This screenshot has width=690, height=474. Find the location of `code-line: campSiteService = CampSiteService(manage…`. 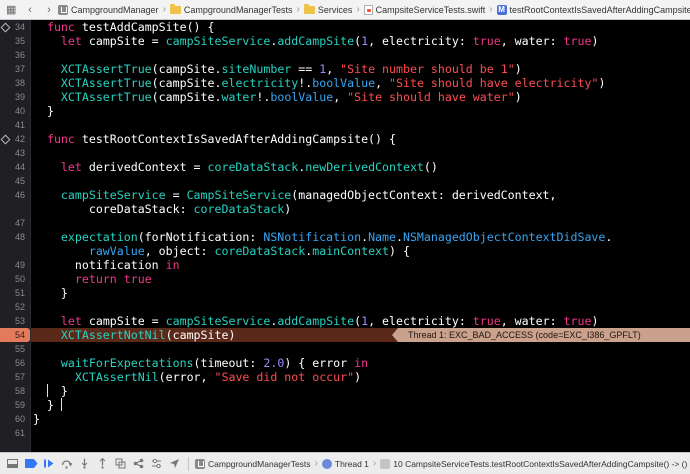

code-line: campSiteService = CampSiteService(manage… is located at coordinates (345, 195).